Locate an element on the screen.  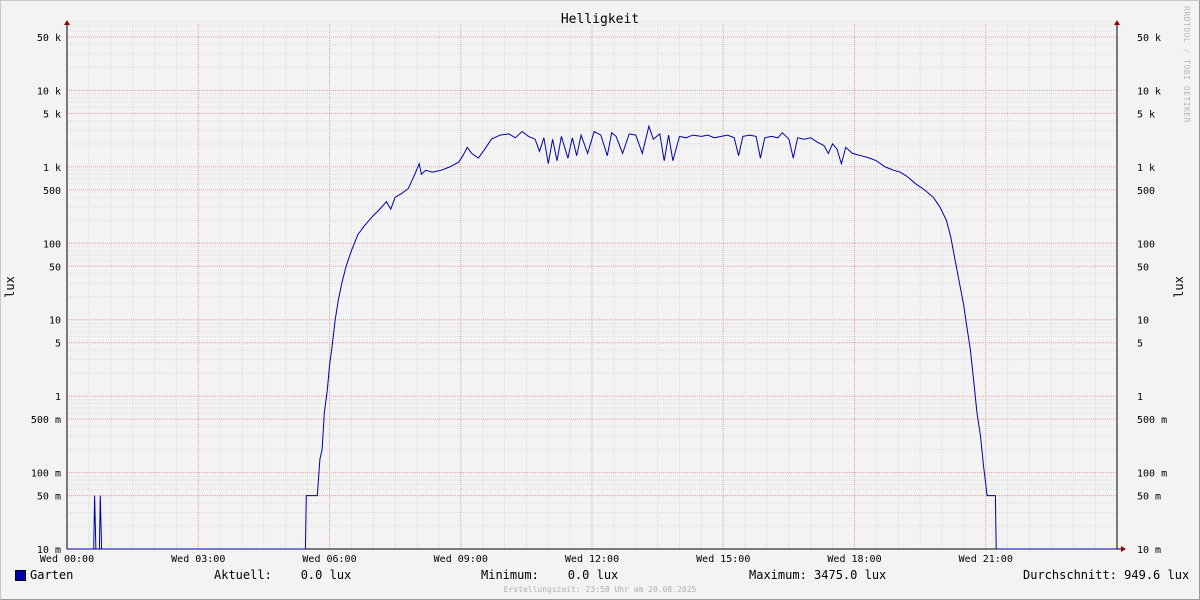
y-tick-label-left: 10 is located at coordinates (55, 321).